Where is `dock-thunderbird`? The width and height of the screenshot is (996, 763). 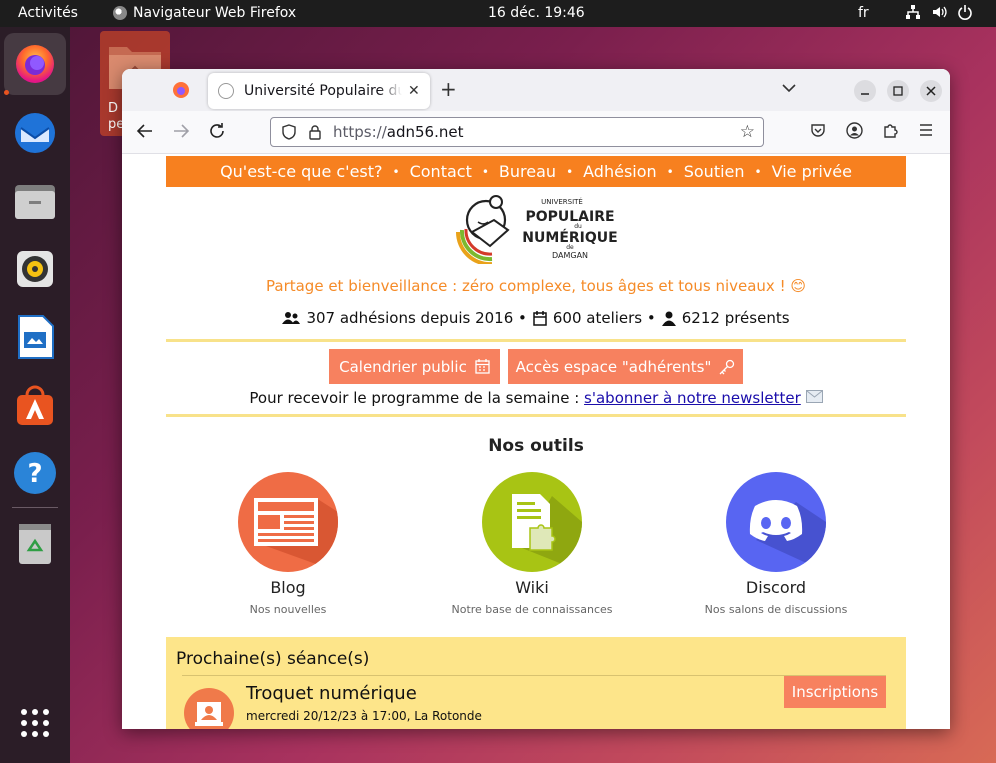 dock-thunderbird is located at coordinates (35, 133).